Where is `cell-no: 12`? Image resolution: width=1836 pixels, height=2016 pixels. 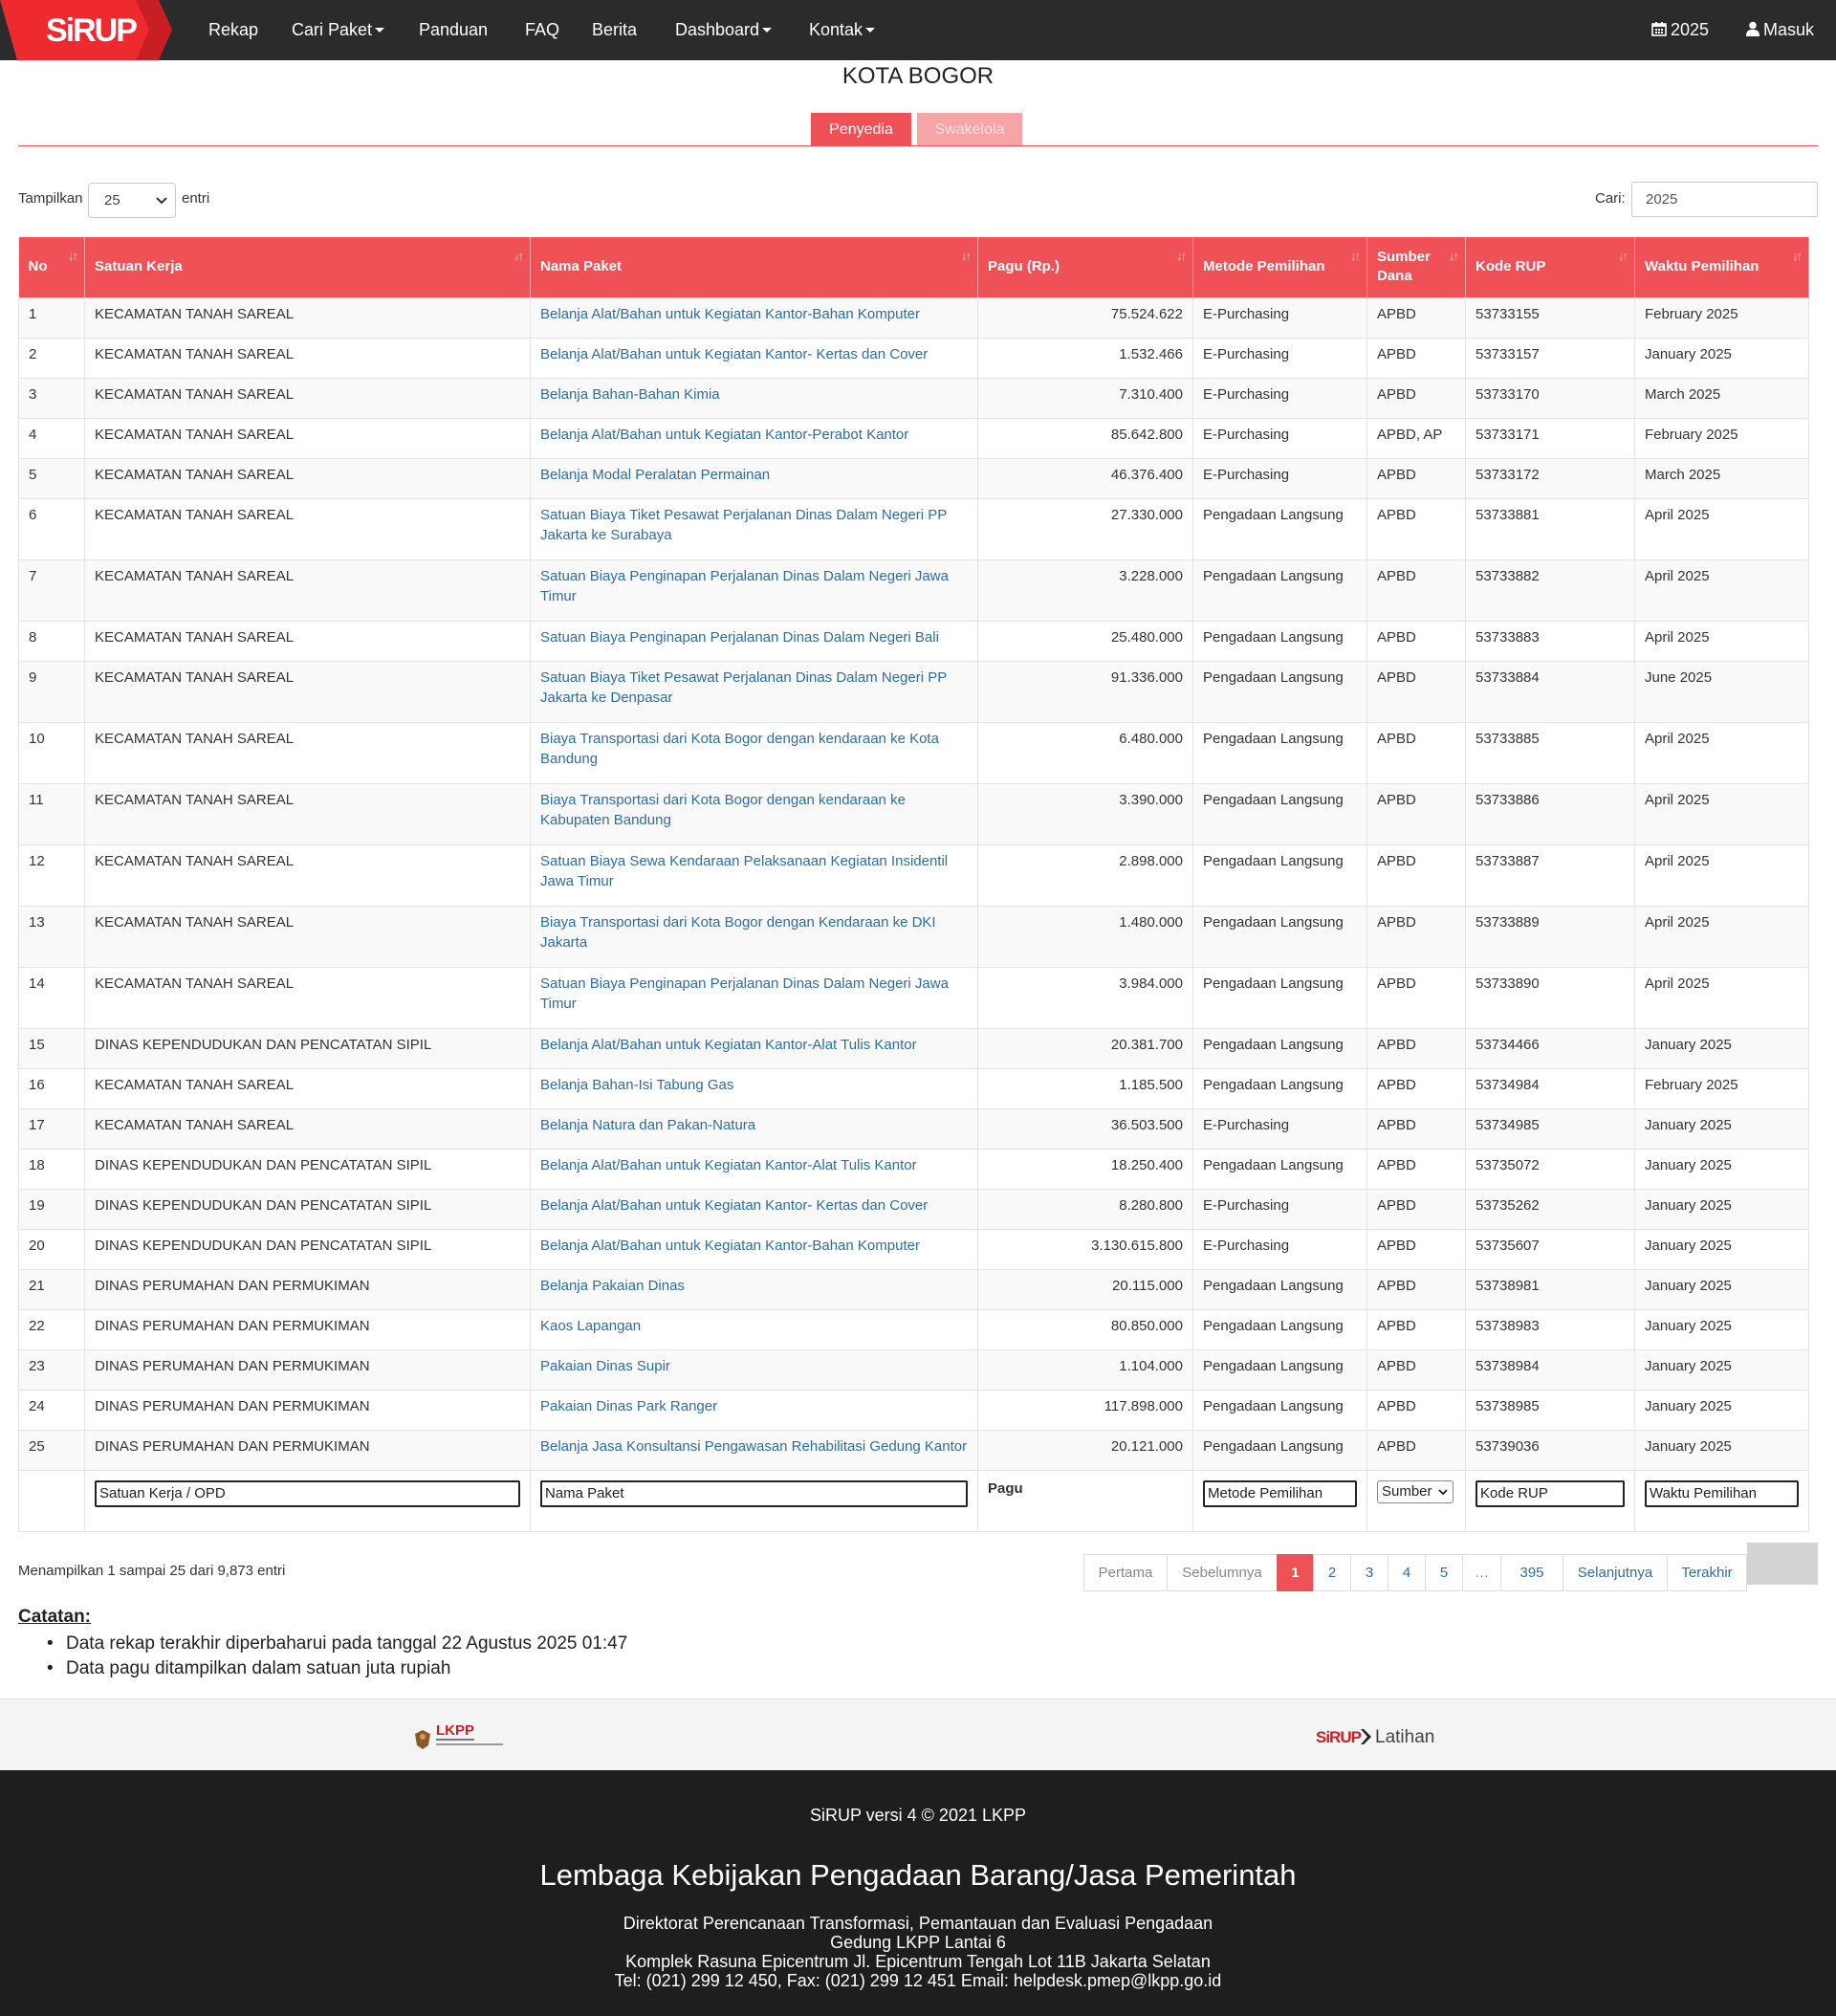 cell-no: 12 is located at coordinates (51, 875).